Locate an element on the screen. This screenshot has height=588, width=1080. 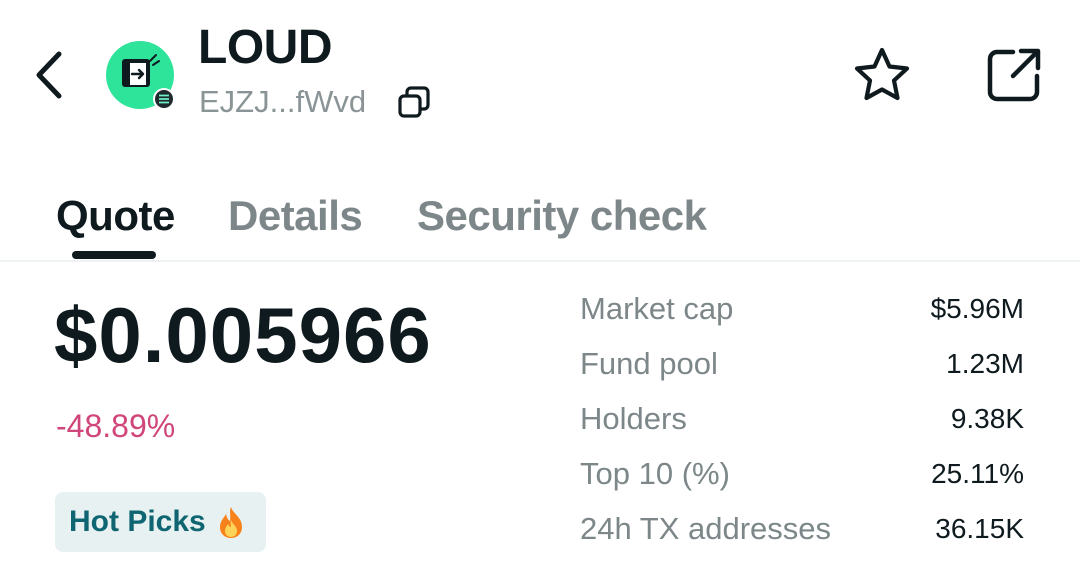
chevron-left-icon is located at coordinates (49, 75).